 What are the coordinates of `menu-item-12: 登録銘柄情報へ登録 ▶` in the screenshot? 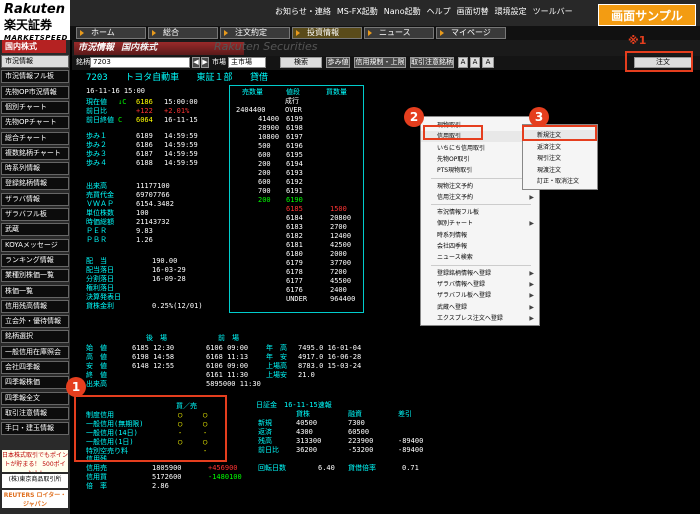 It's located at (480, 273).